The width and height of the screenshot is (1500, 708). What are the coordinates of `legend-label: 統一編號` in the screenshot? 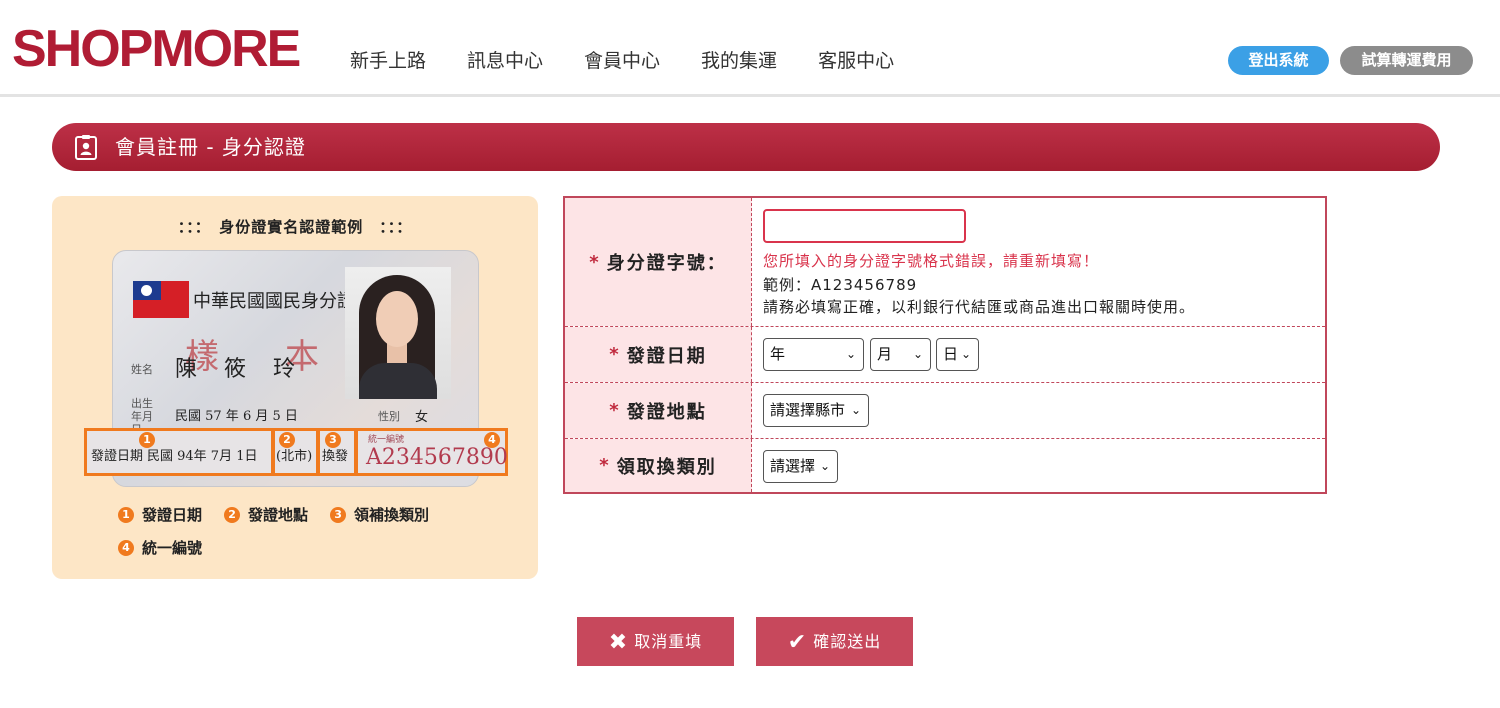 It's located at (172, 548).